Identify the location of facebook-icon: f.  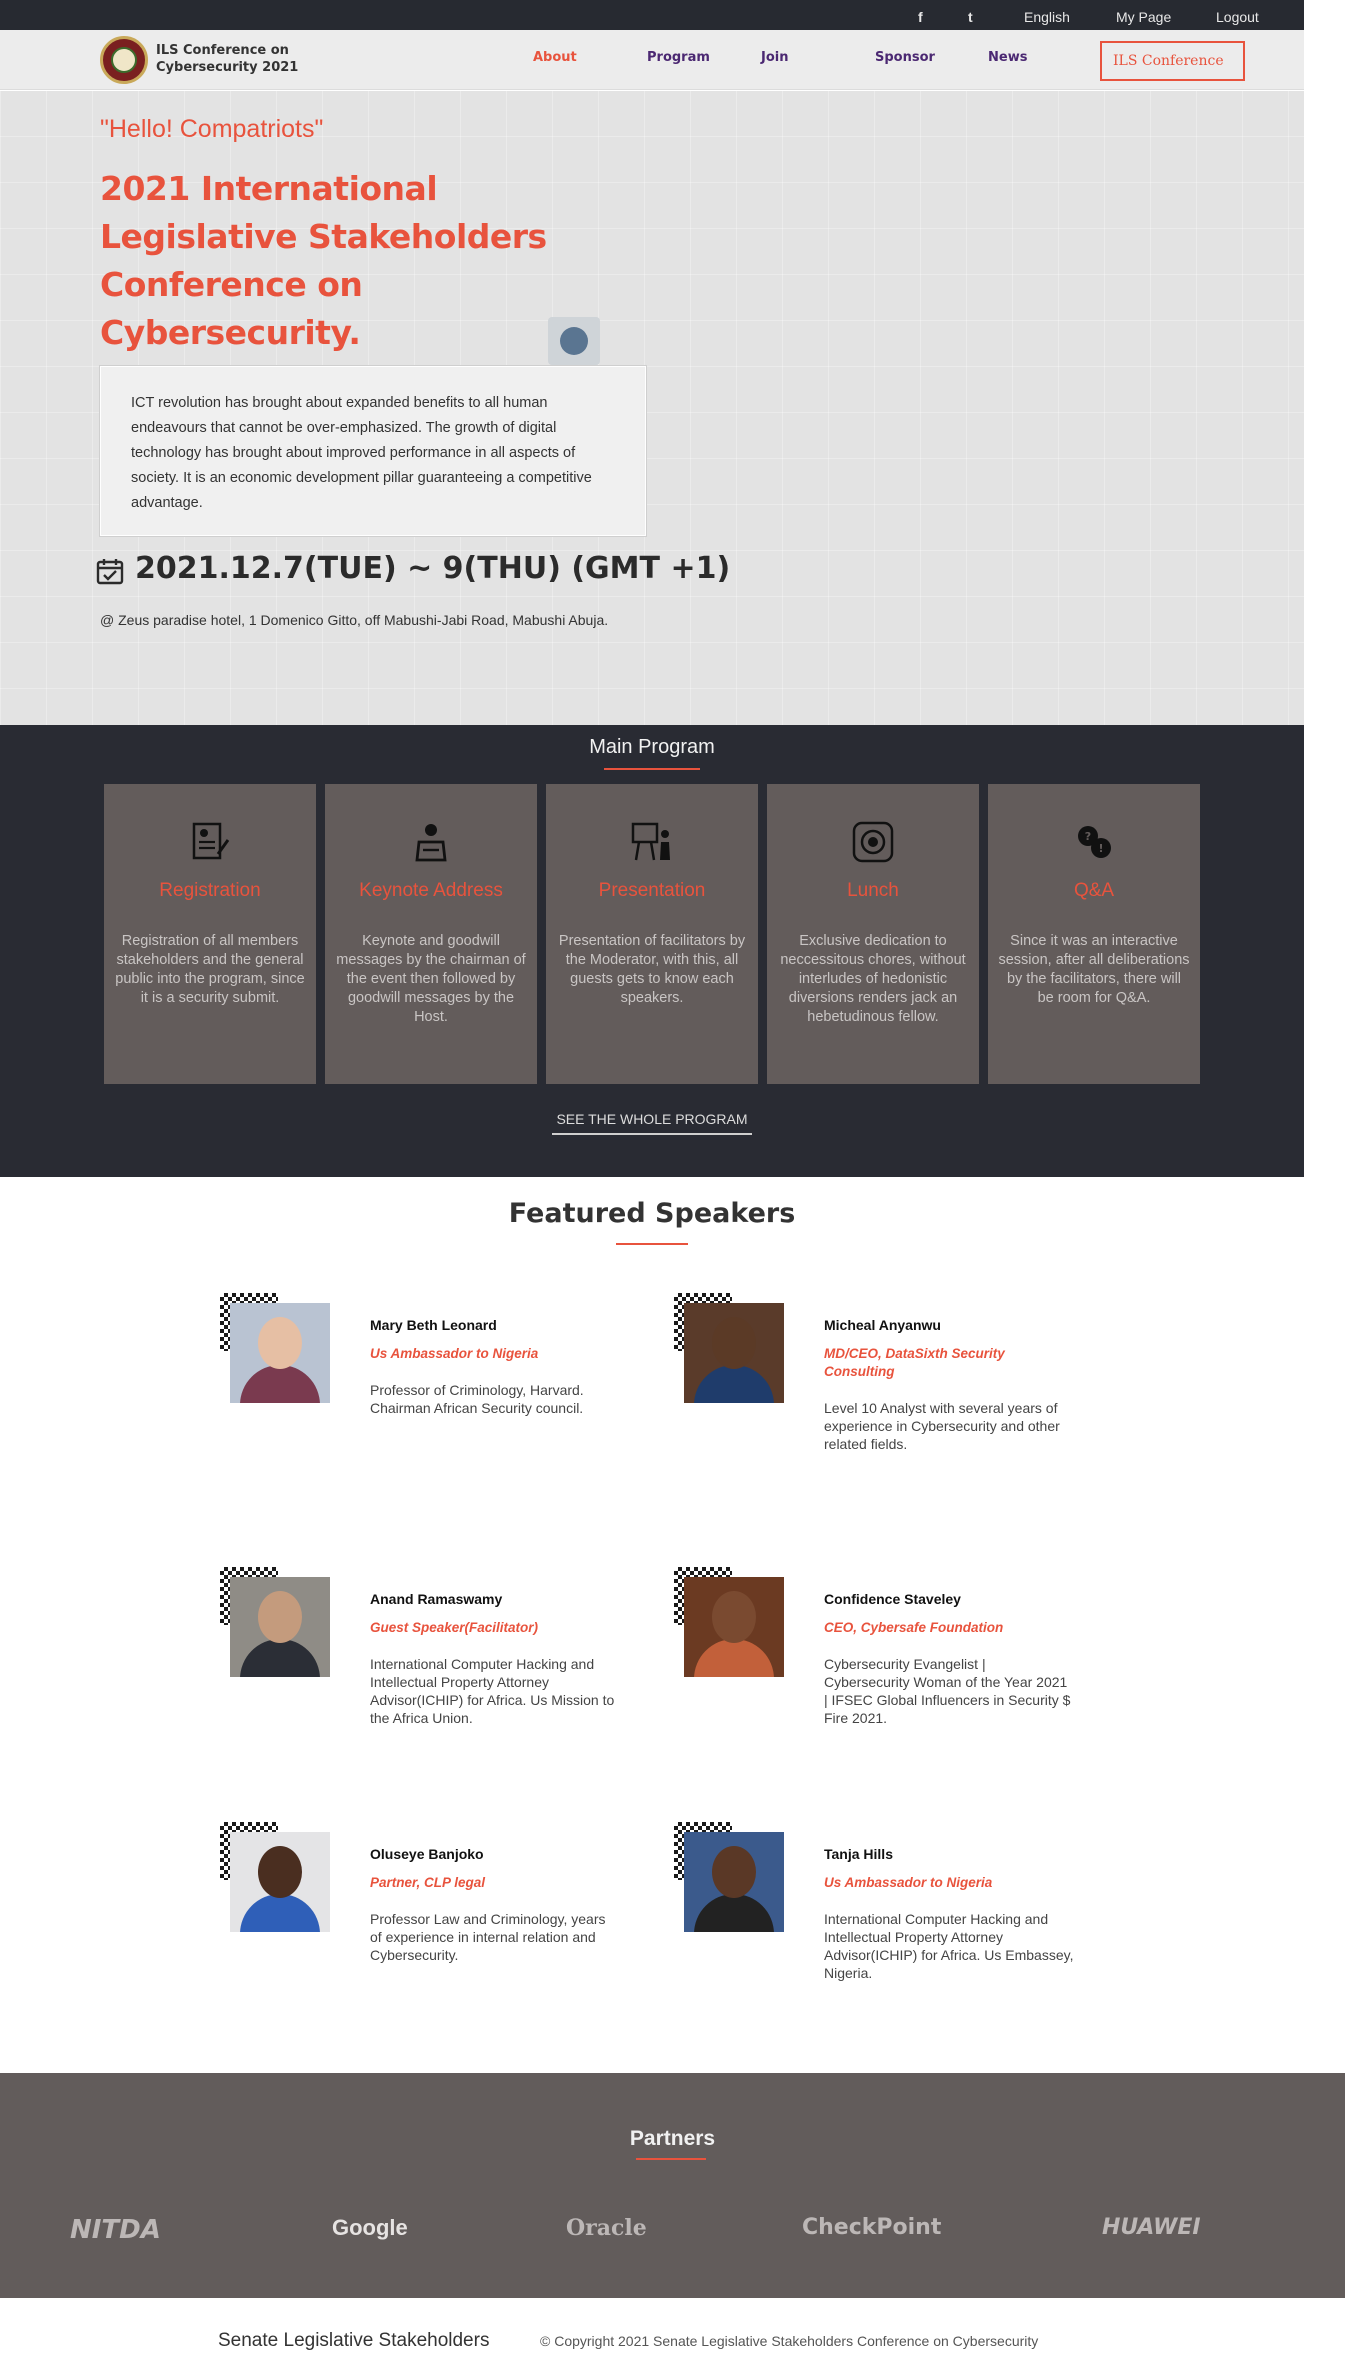
(920, 17).